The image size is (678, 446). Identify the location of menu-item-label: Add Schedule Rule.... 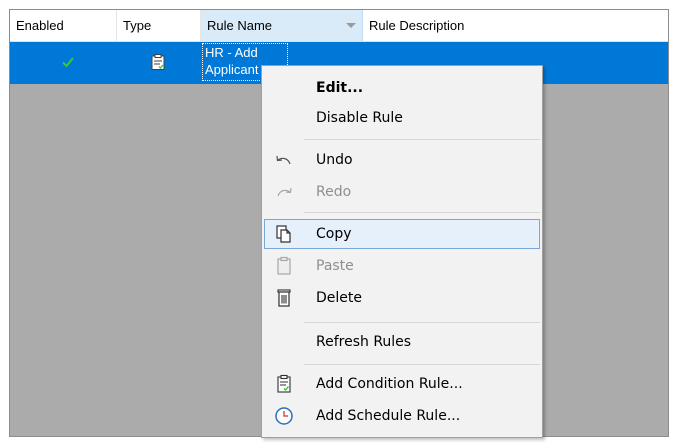
(388, 416).